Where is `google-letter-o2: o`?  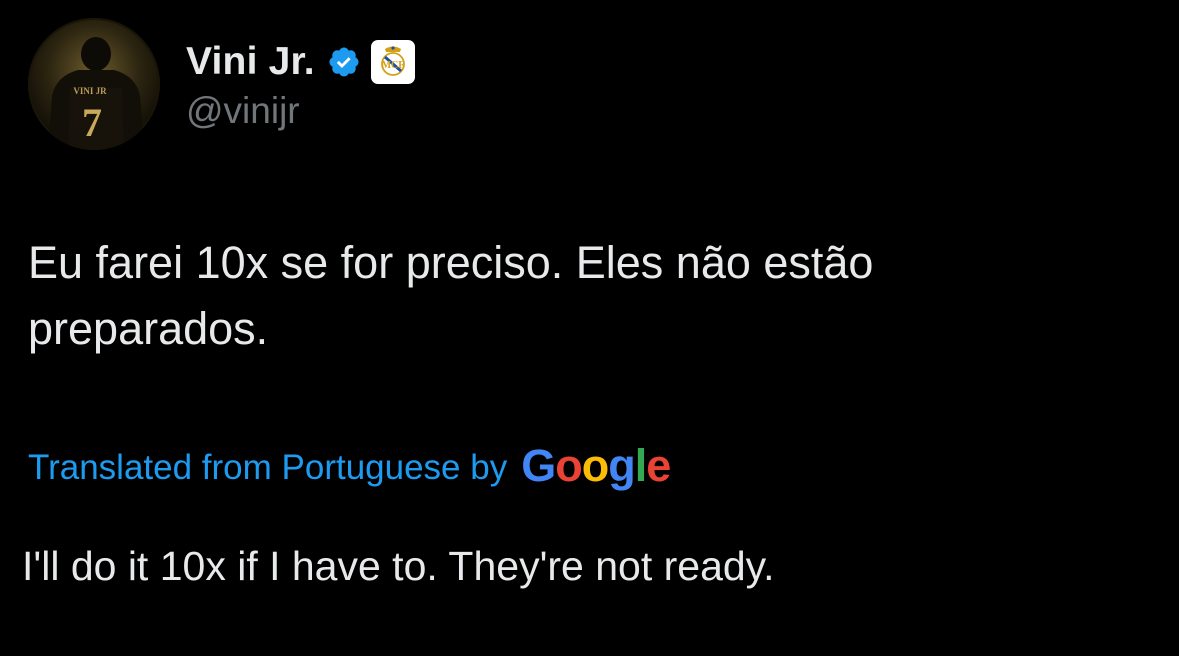
google-letter-o2: o is located at coordinates (595, 465).